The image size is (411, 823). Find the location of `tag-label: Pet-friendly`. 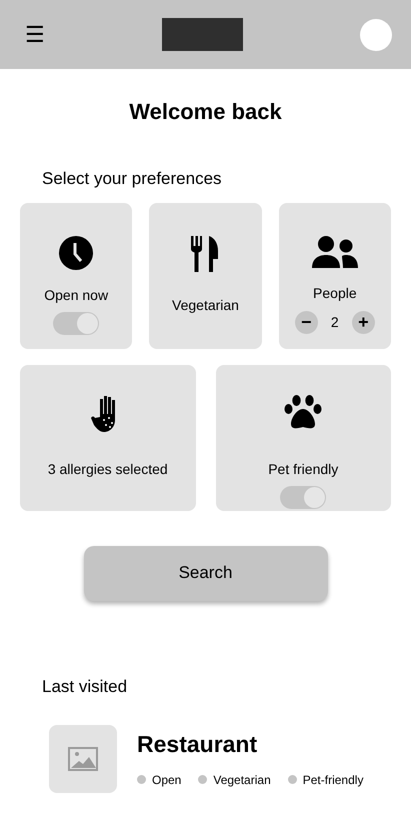

tag-label: Pet-friendly is located at coordinates (333, 780).